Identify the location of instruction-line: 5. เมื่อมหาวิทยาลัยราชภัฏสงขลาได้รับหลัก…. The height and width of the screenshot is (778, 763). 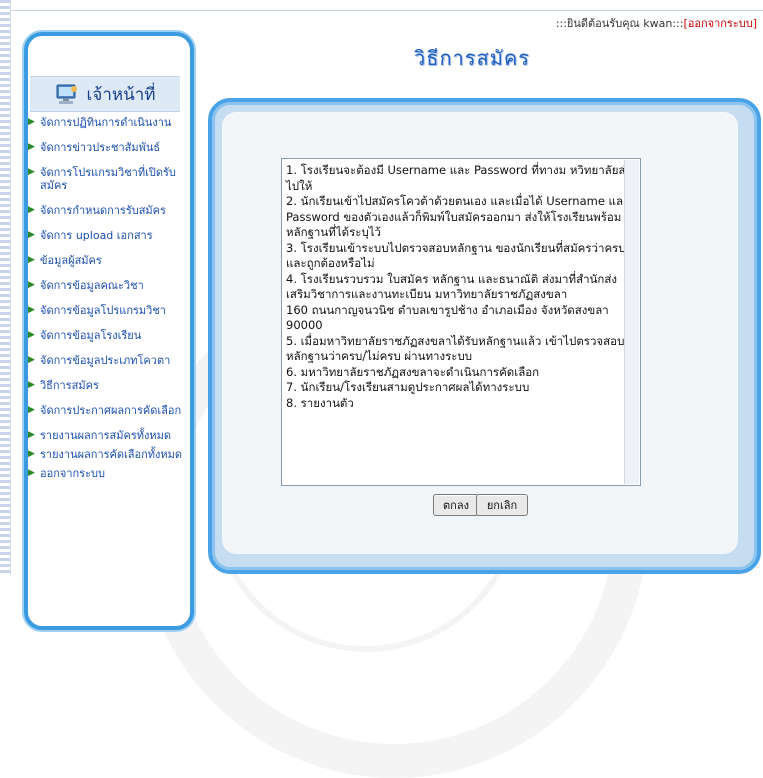
(455, 348).